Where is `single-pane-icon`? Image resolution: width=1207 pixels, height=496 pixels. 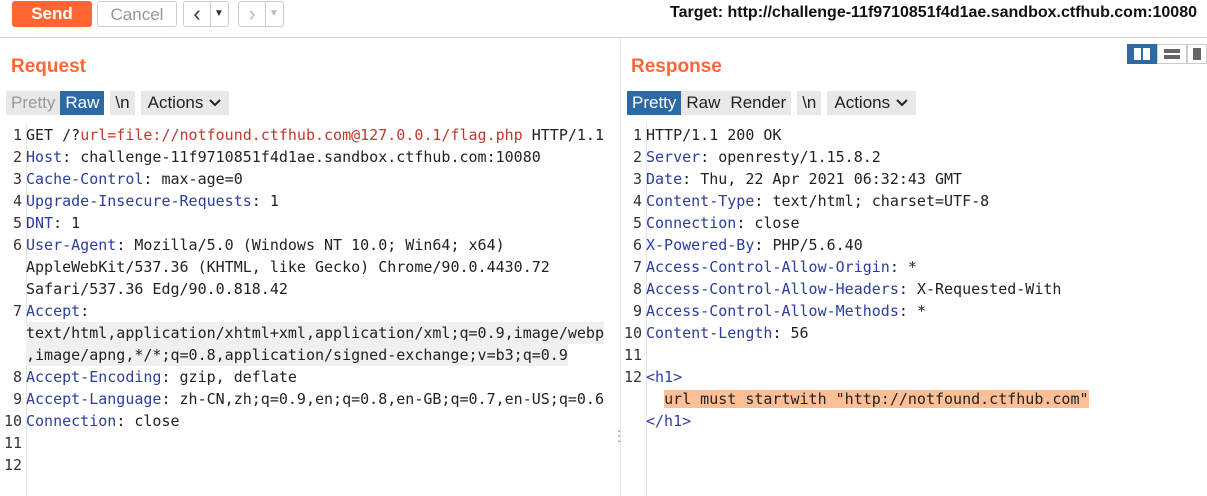
single-pane-icon is located at coordinates (1197, 54).